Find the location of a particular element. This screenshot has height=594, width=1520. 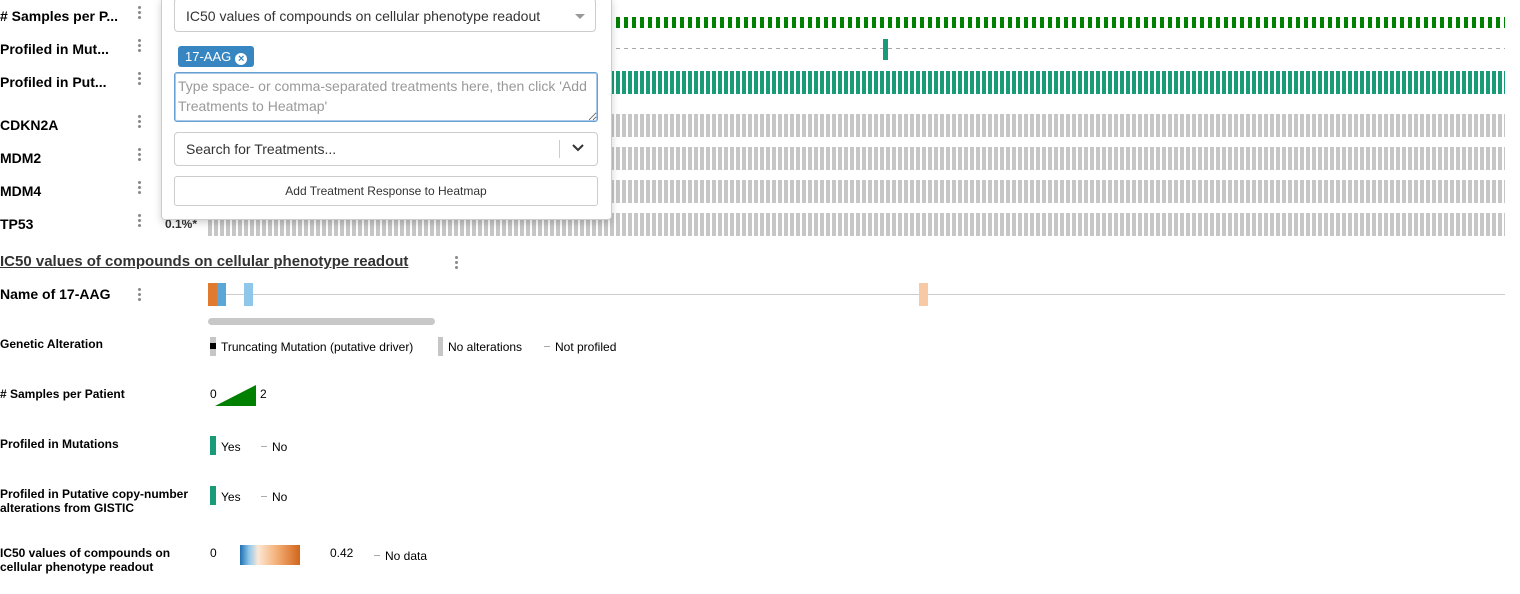

legend-samples-max: 2 is located at coordinates (263, 394).